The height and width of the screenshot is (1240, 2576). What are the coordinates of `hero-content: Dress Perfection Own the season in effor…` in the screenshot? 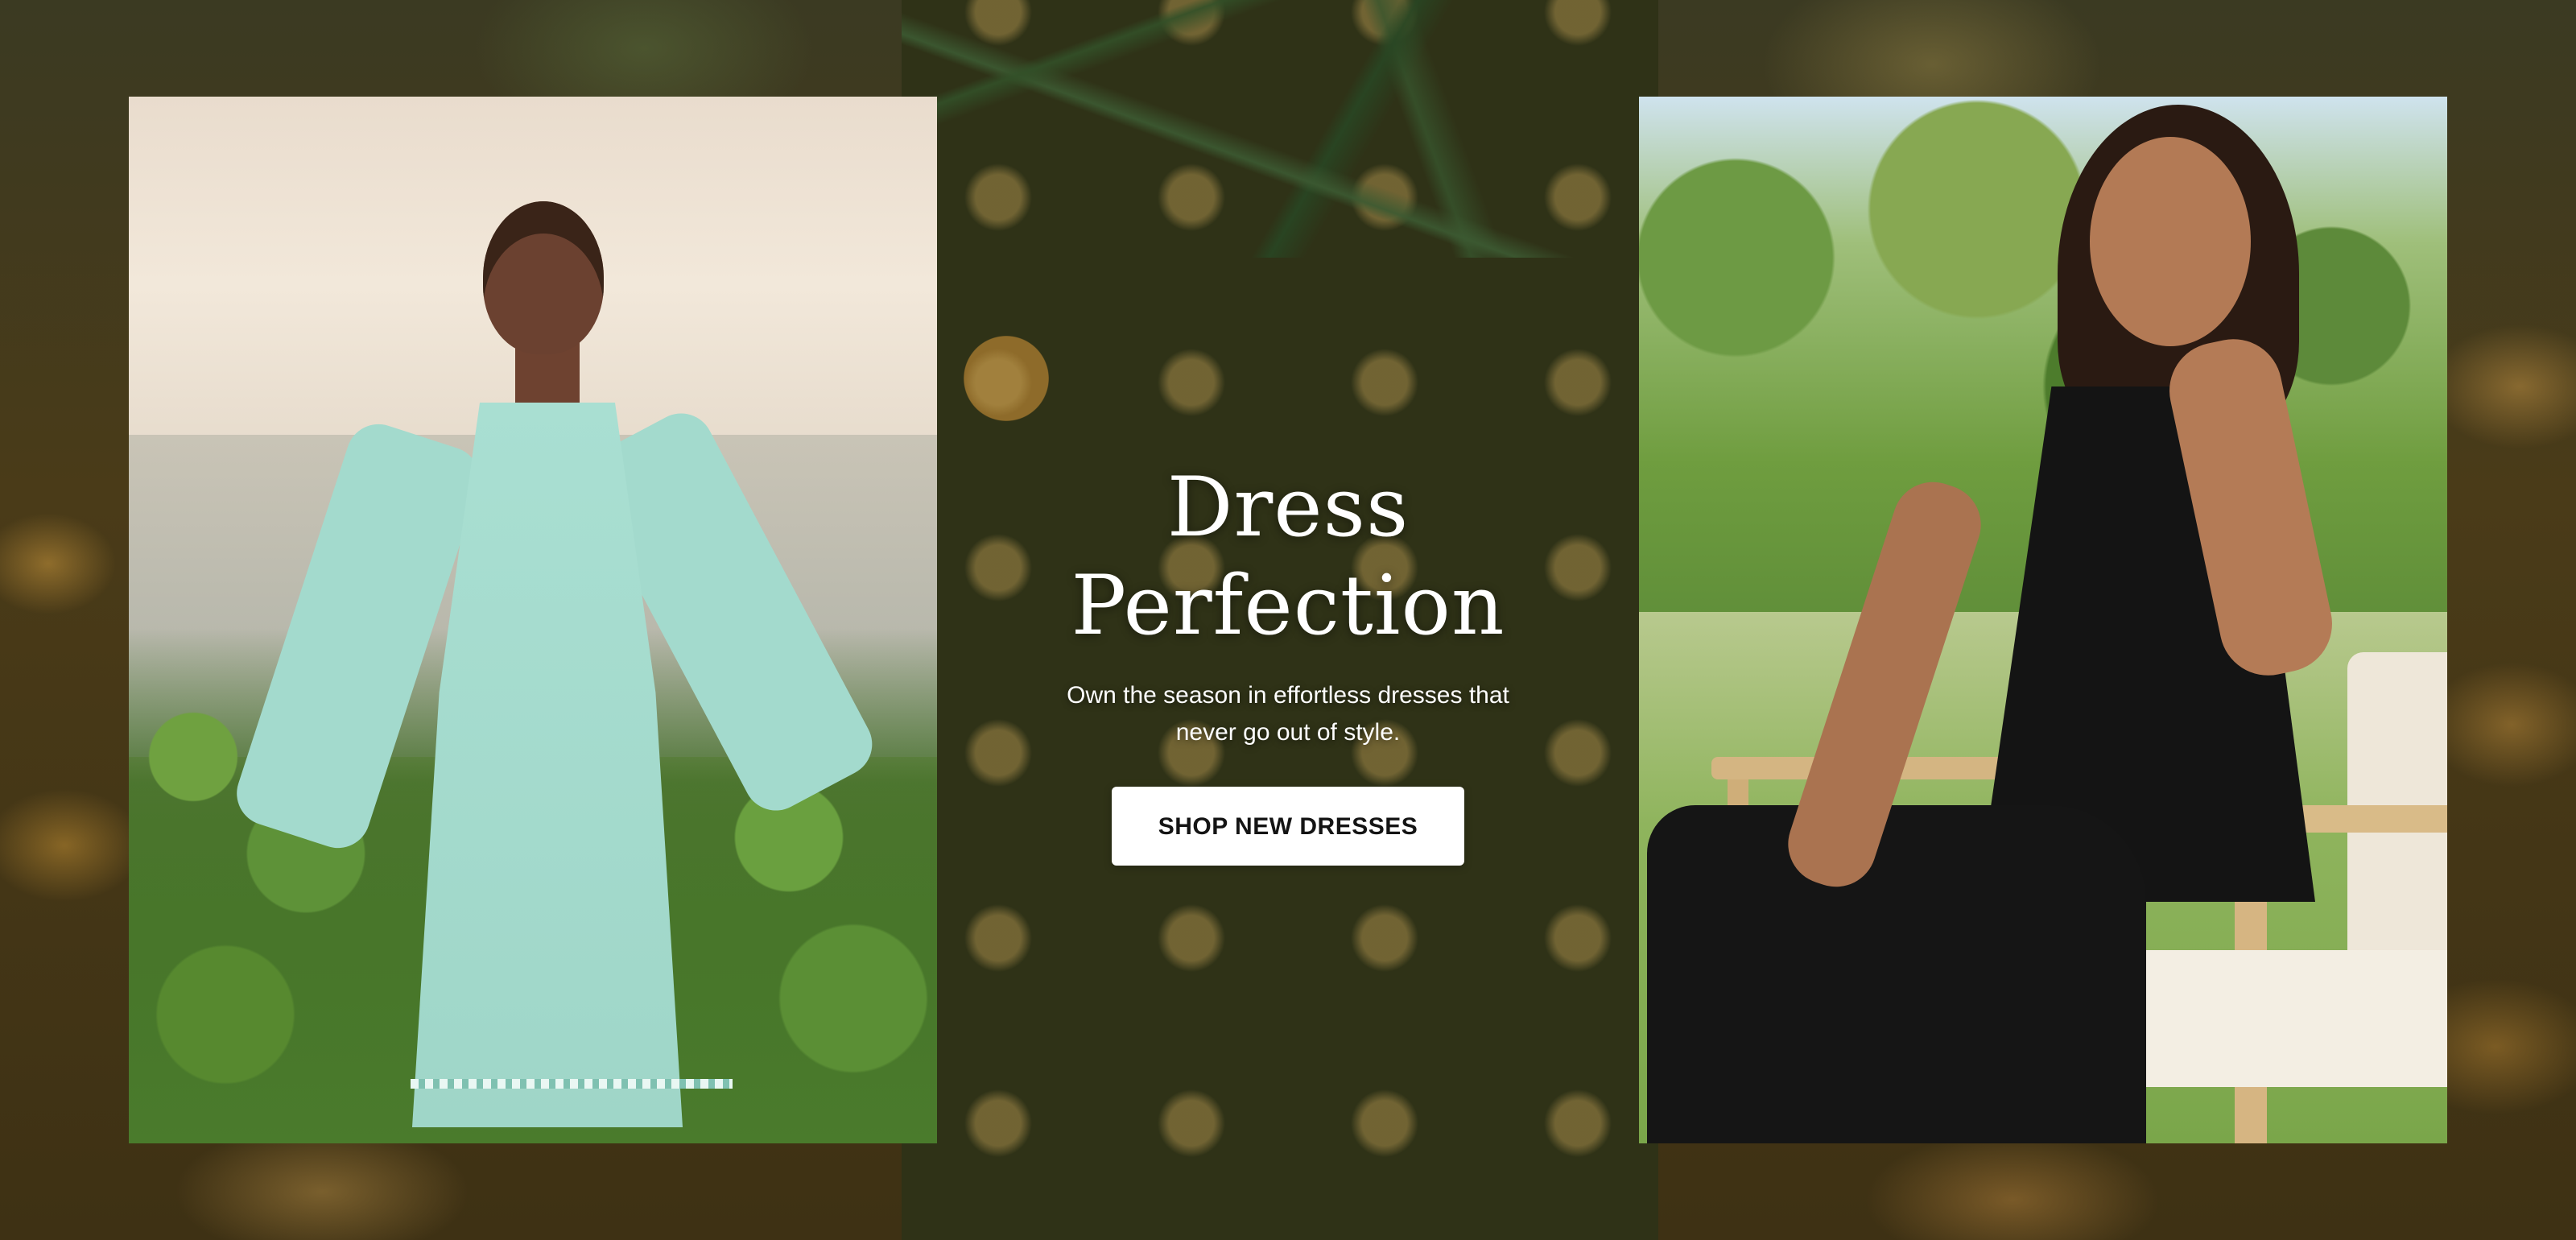 It's located at (1288, 662).